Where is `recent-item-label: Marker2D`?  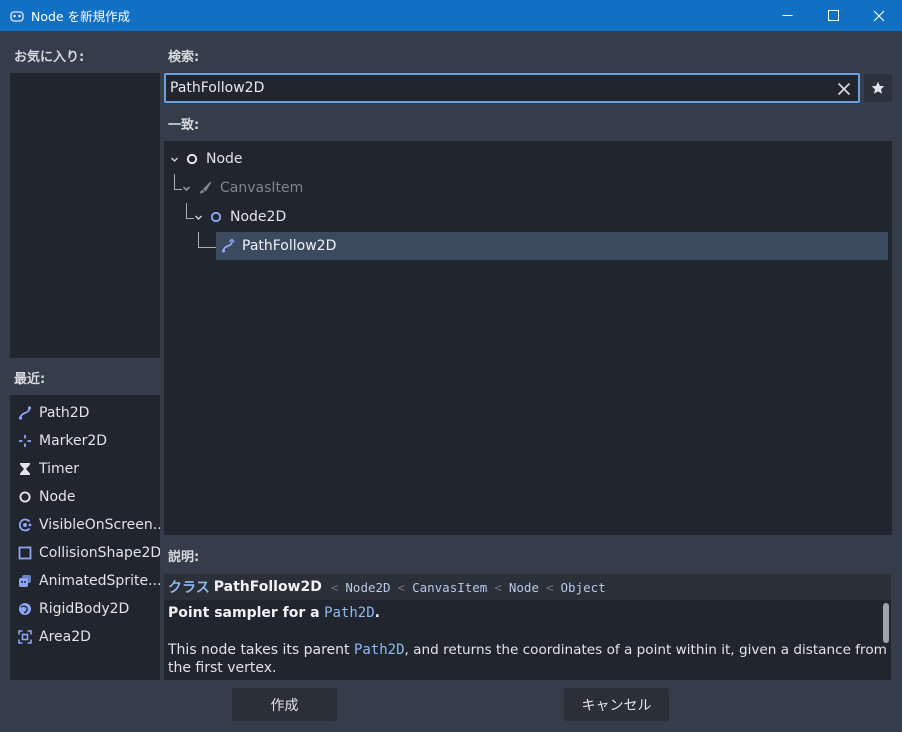
recent-item-label: Marker2D is located at coordinates (73, 441).